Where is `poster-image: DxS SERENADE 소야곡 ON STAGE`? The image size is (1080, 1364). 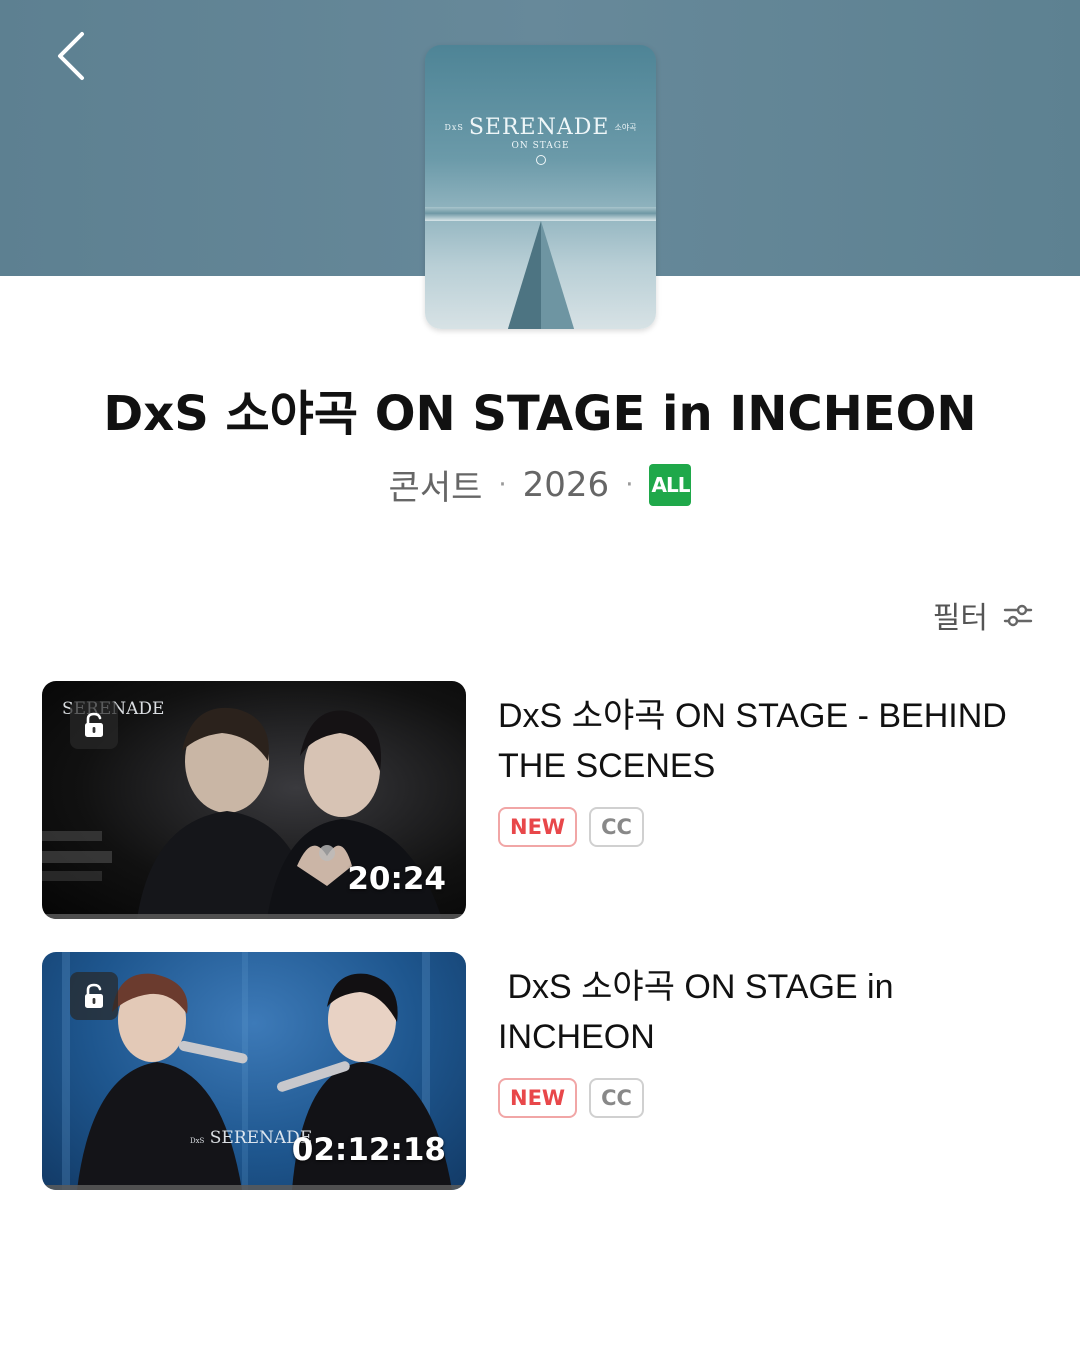 poster-image: DxS SERENADE 소야곡 ON STAGE is located at coordinates (540, 187).